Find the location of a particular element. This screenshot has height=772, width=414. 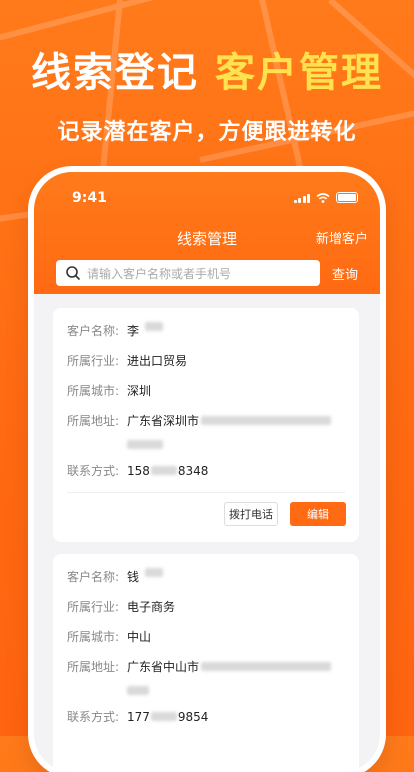

promo-title-highlight: 客户管理 is located at coordinates (298, 73).